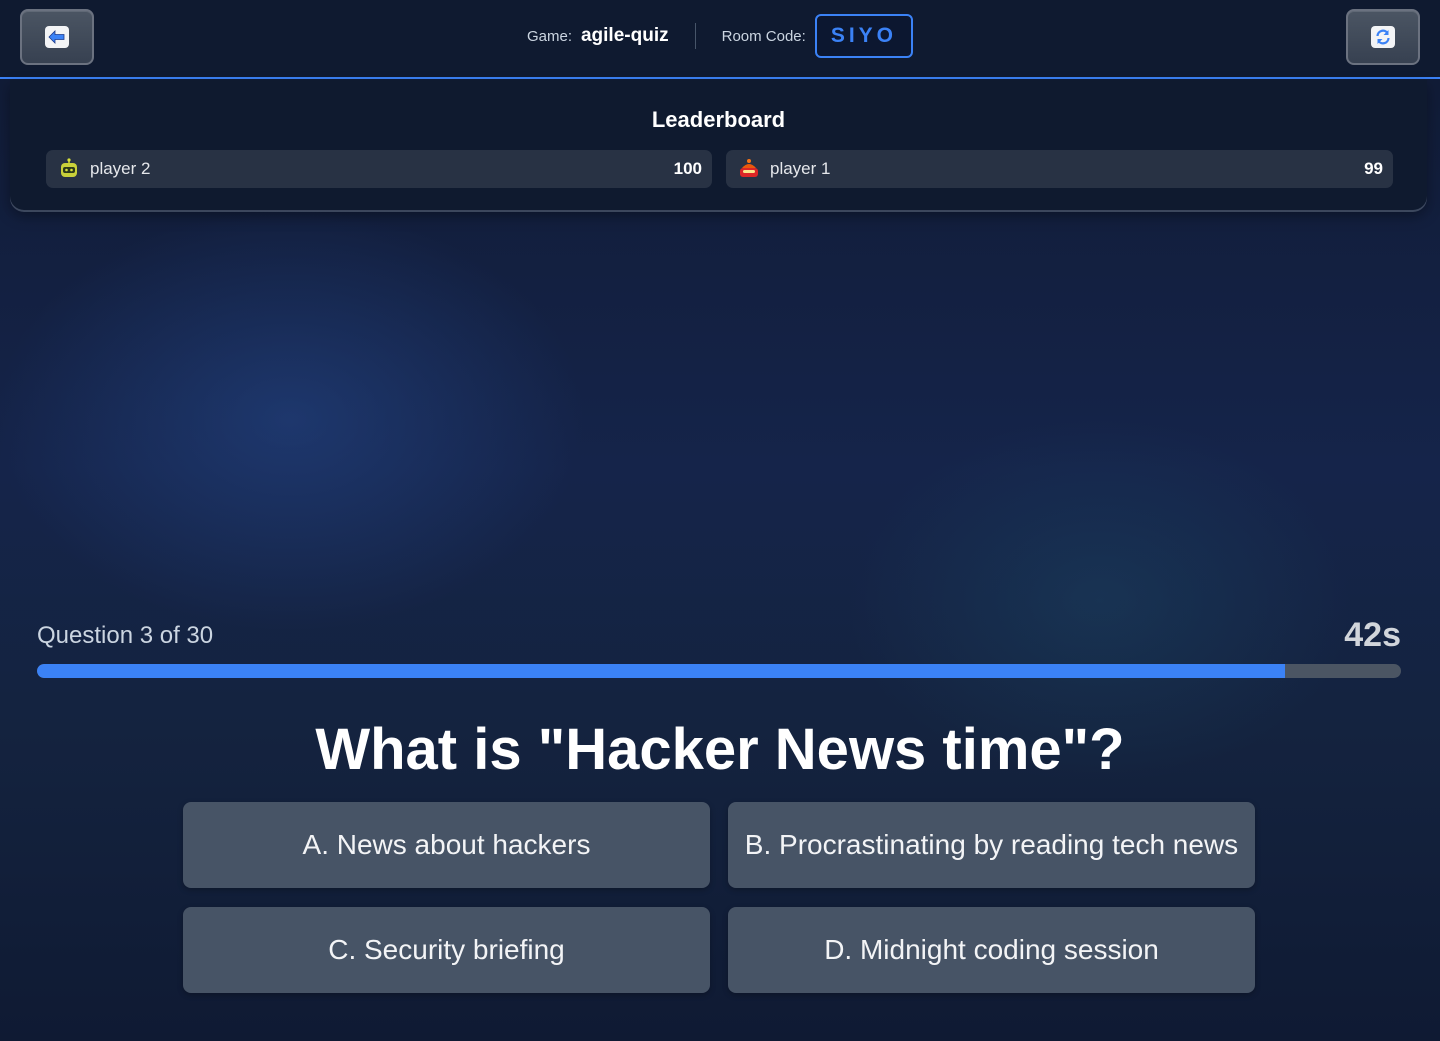  What do you see at coordinates (720, 36) in the screenshot?
I see `game-info: Game: agile-quiz Room Code: SIYO` at bounding box center [720, 36].